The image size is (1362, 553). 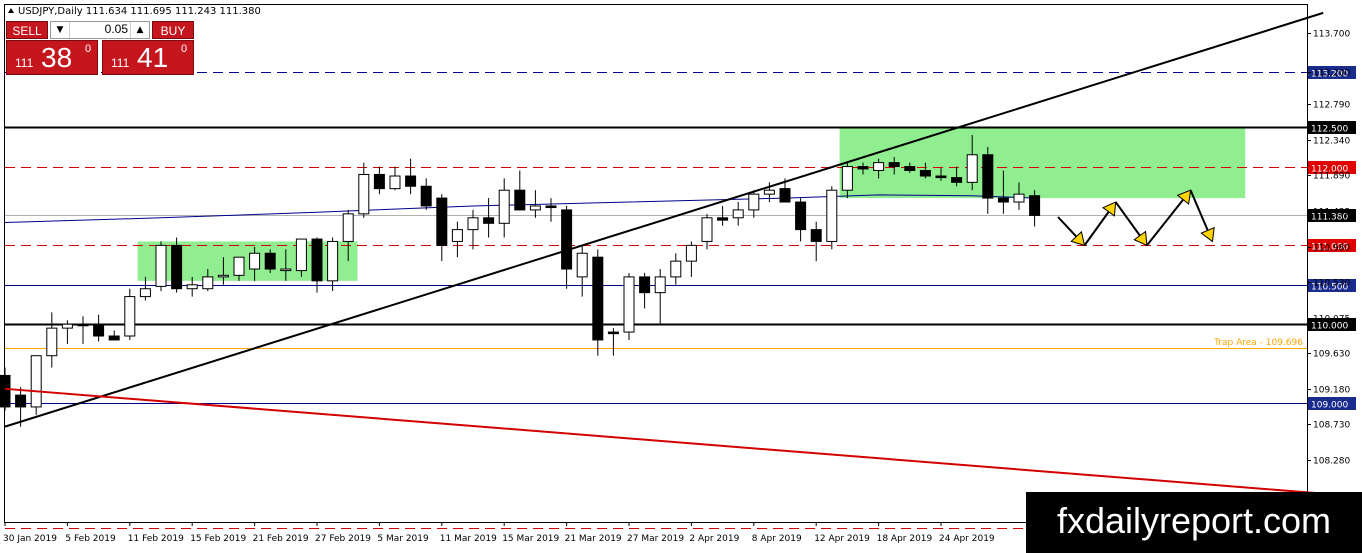 What do you see at coordinates (343, 539) in the screenshot?
I see `time-tick-label-5: 27 Feb 2019` at bounding box center [343, 539].